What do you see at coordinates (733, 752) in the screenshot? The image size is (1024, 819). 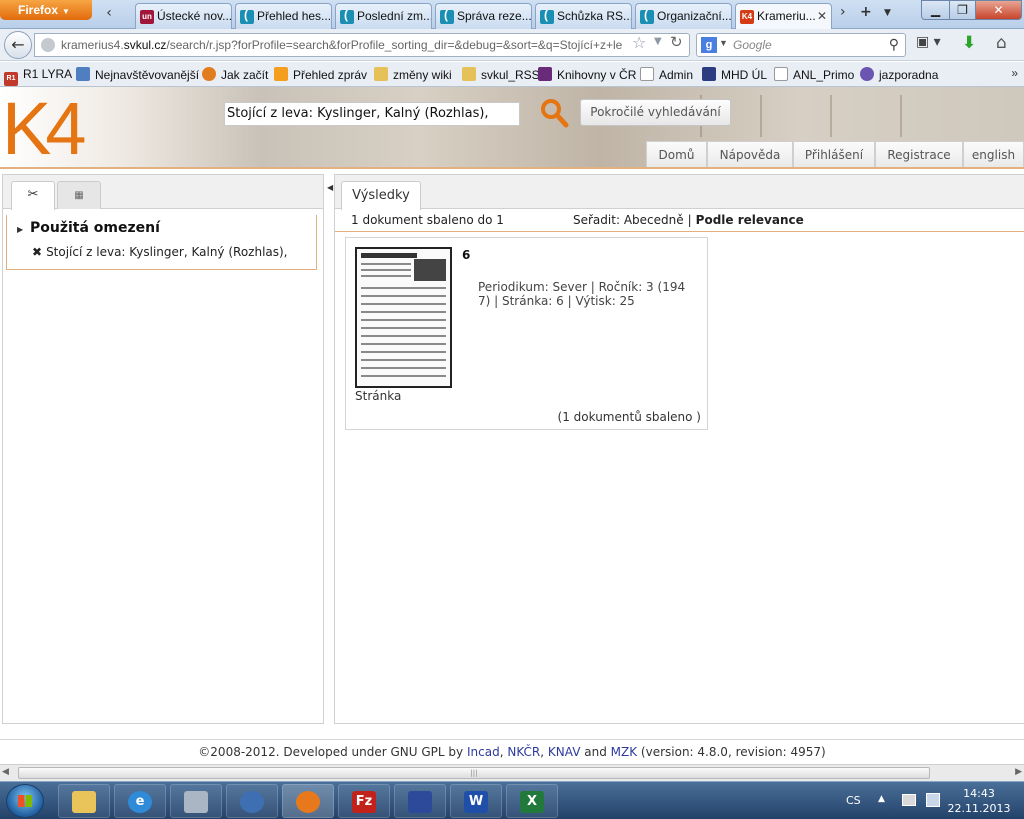 I see `footer-version: (version: 4.8.0, revision: 4957)` at bounding box center [733, 752].